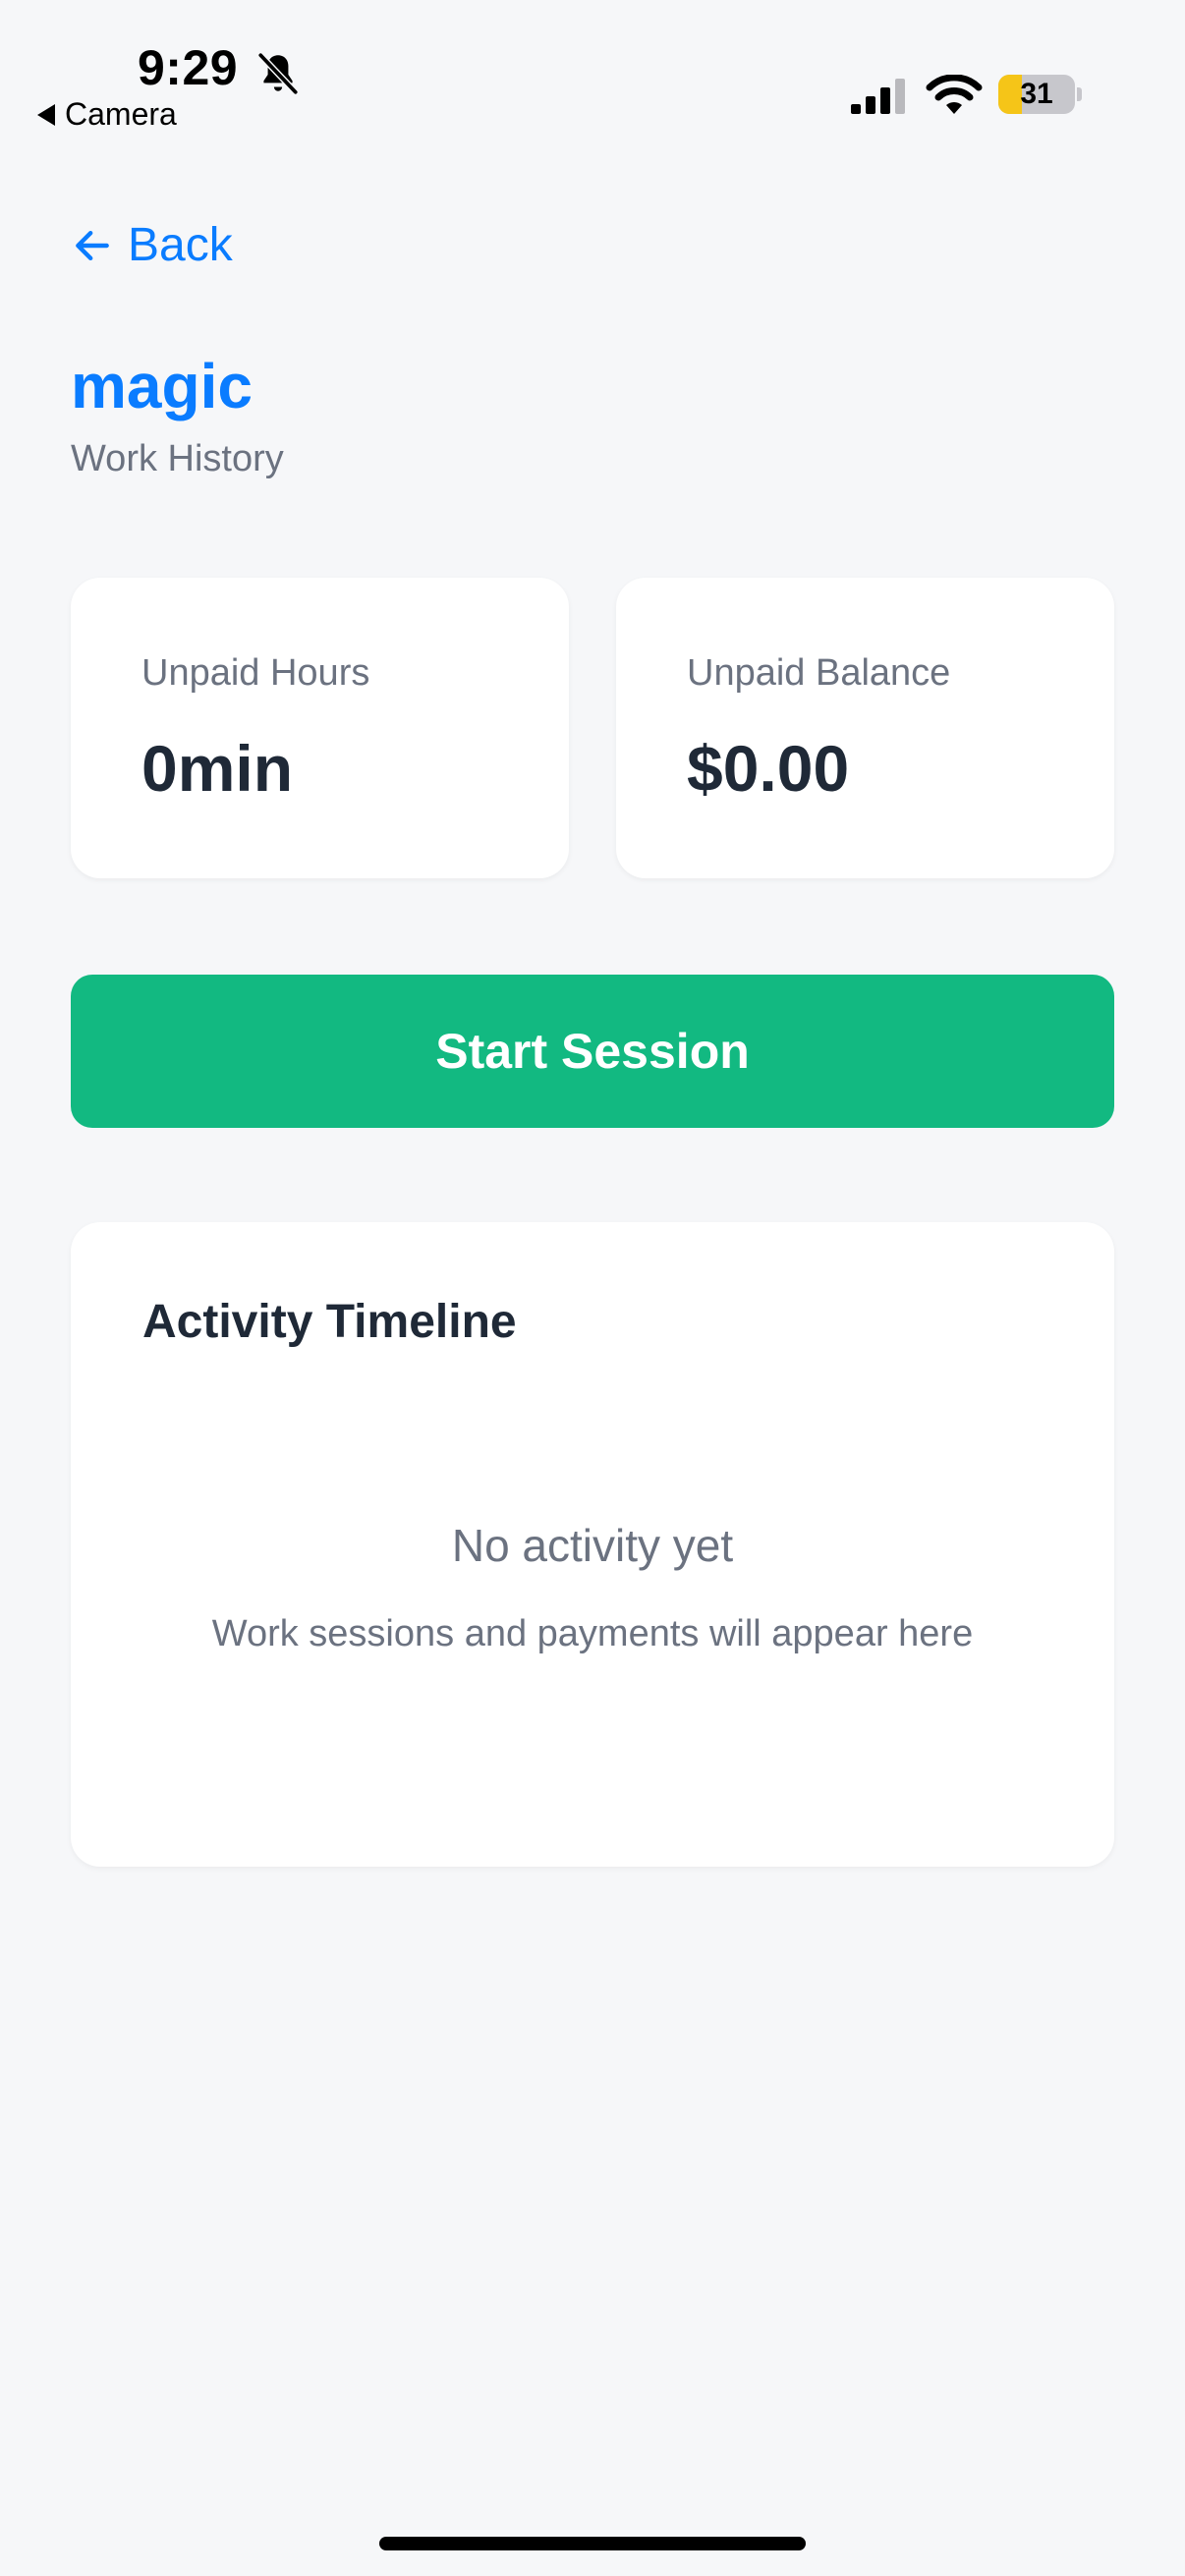 This screenshot has width=1185, height=2576. I want to click on unpaid-balance-card: Unpaid Balance $0.00, so click(865, 728).